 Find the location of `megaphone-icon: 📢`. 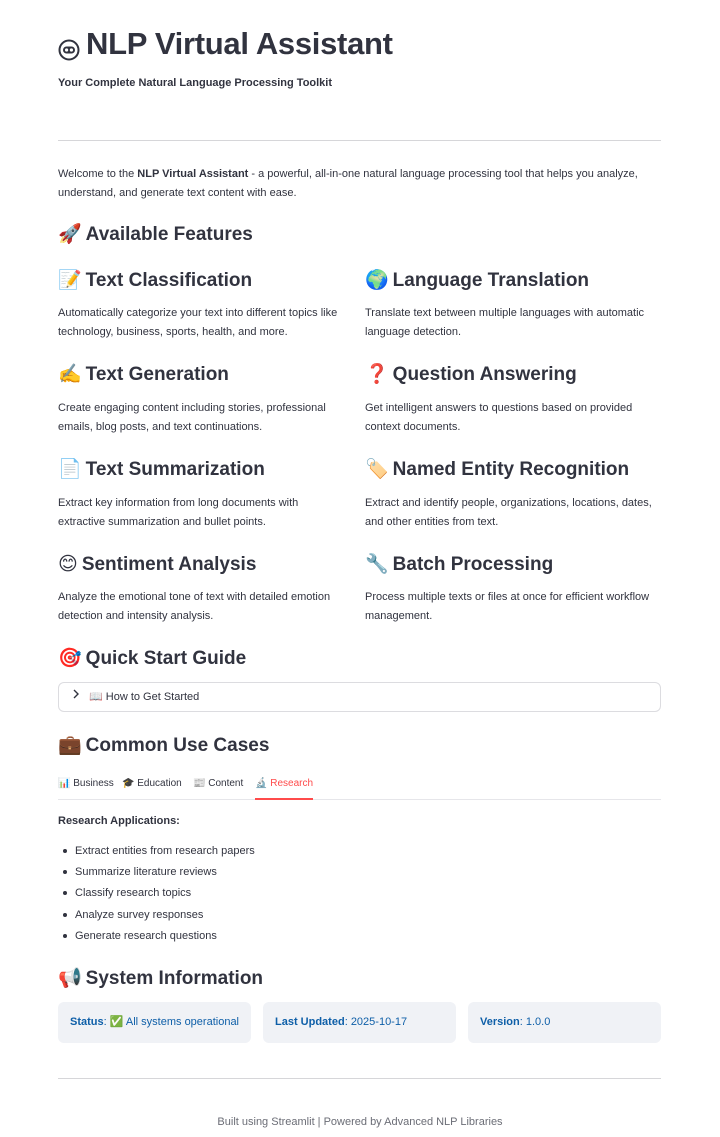

megaphone-icon: 📢 is located at coordinates (70, 978).